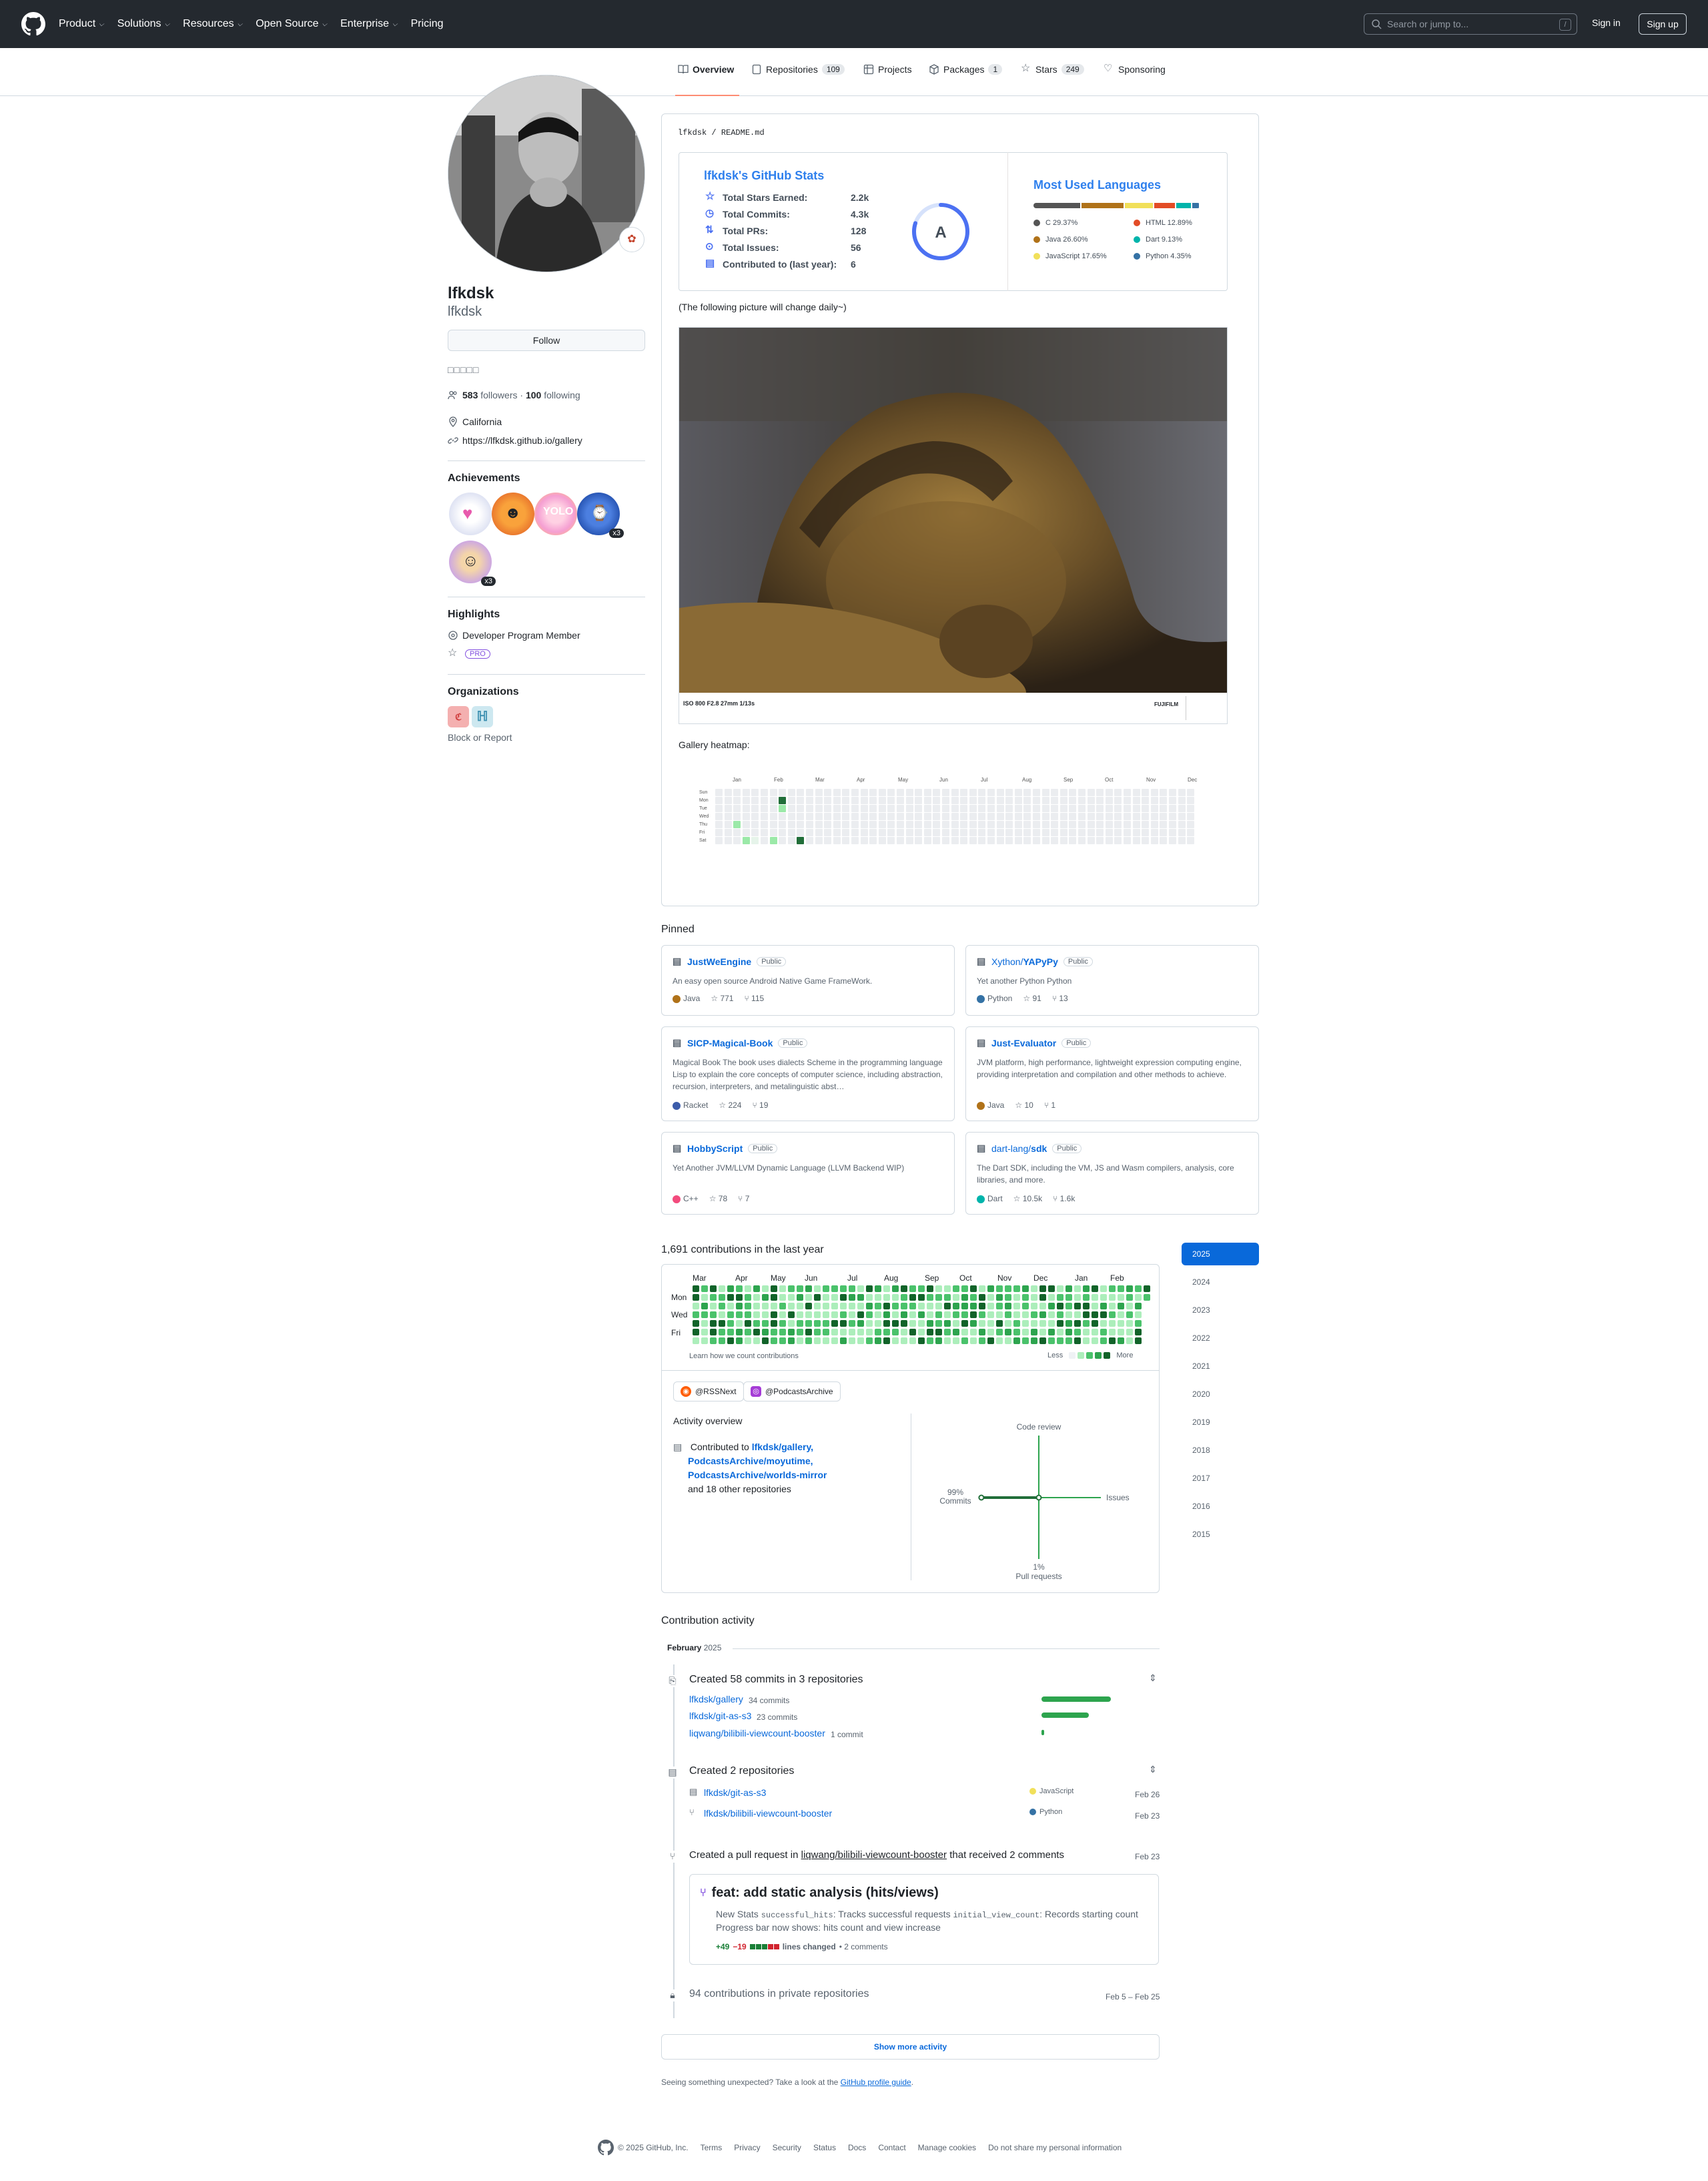  I want to click on repo-stars: ☆ 10.5k, so click(1028, 1198).